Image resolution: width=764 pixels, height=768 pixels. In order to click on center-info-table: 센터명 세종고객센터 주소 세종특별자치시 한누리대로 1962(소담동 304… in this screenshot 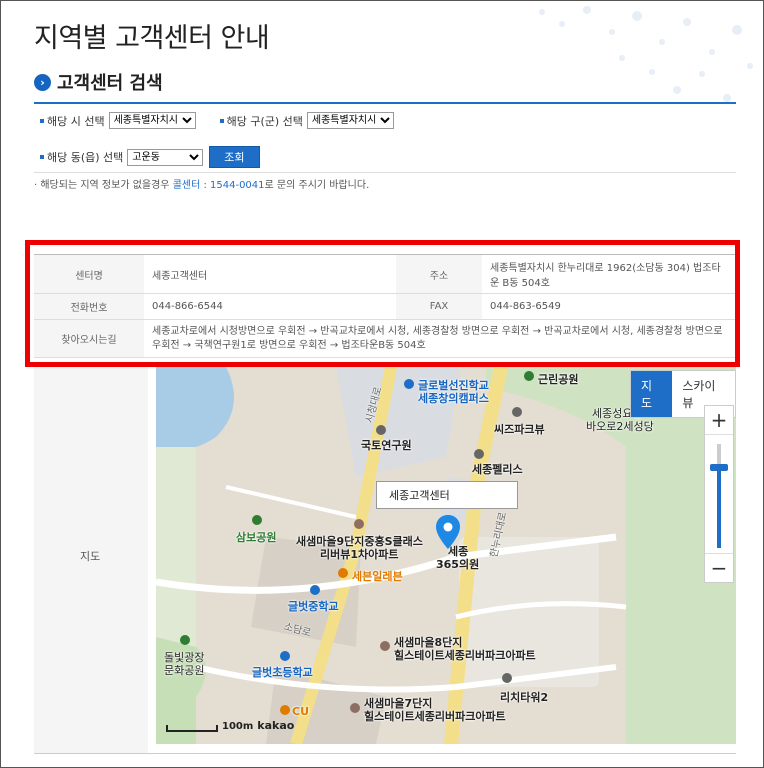, I will do `click(385, 306)`.